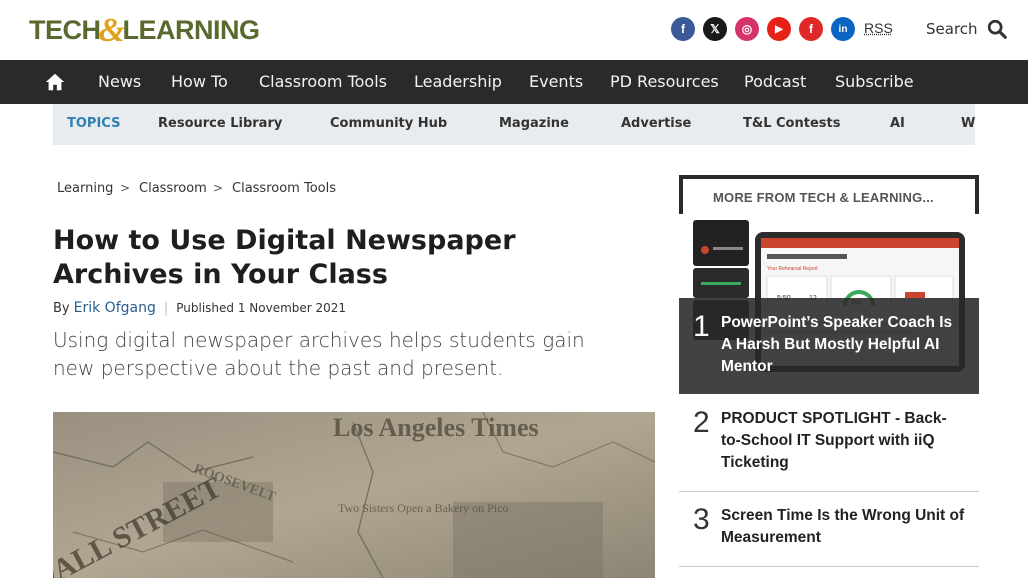 This screenshot has width=1028, height=578. What do you see at coordinates (664, 81) in the screenshot?
I see `nav-item-pd-resources: PD Resources` at bounding box center [664, 81].